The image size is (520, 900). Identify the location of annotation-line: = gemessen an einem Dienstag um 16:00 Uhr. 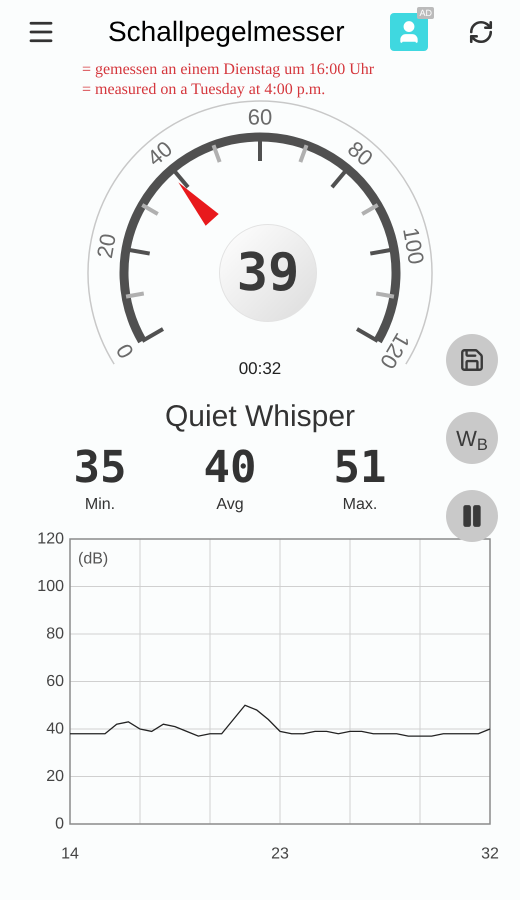
(229, 70).